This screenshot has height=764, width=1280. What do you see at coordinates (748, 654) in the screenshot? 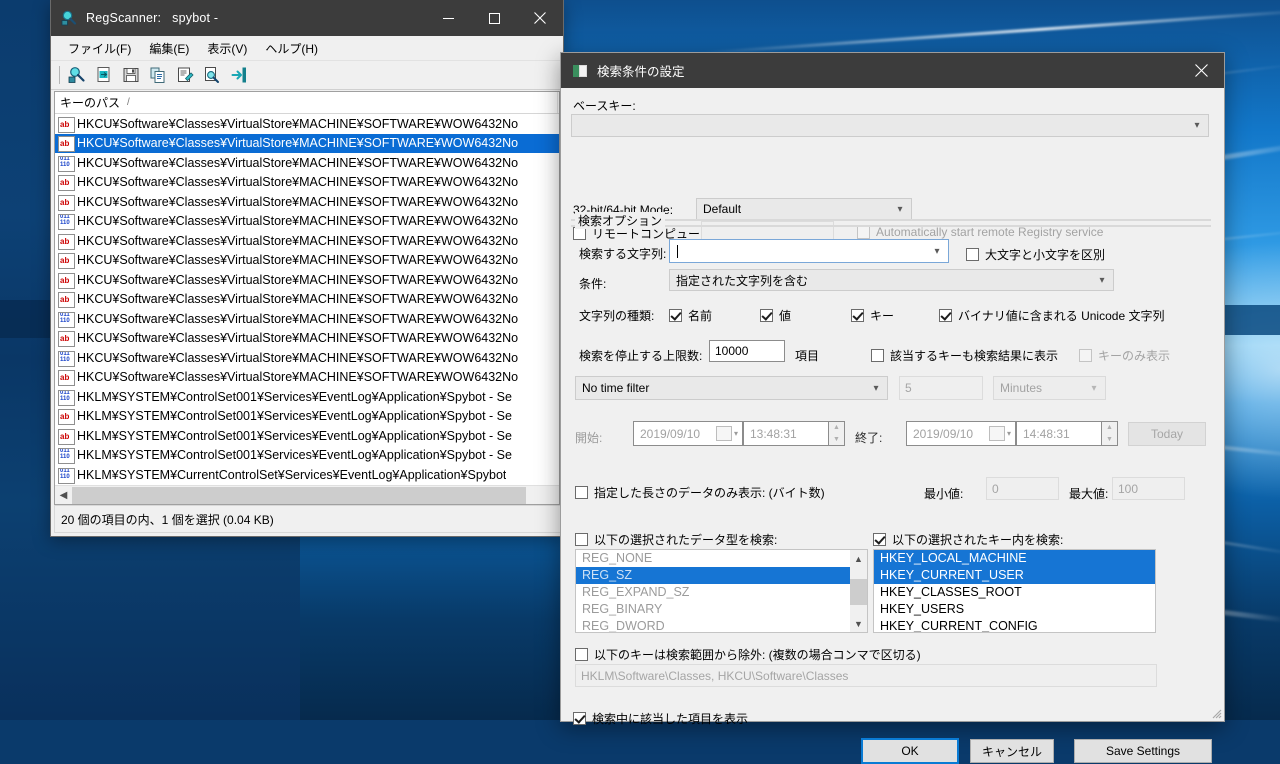
I see `exclude-keys-checkbox: 以下のキーは検索範囲から除外: (複数の場合コンマで区切る)` at bounding box center [748, 654].